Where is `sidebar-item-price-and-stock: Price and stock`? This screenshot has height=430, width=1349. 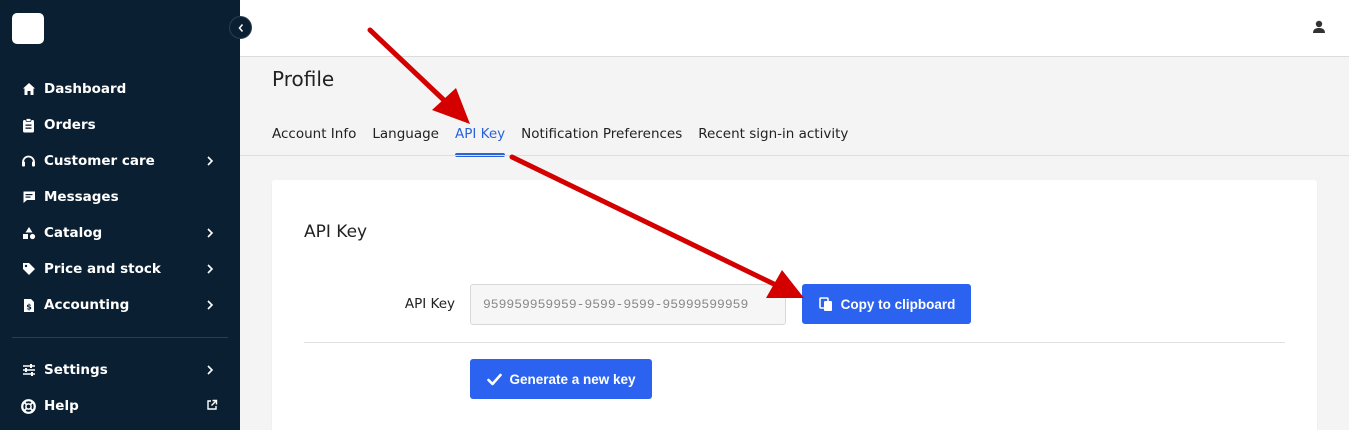
sidebar-item-price-and-stock: Price and stock is located at coordinates (120, 269).